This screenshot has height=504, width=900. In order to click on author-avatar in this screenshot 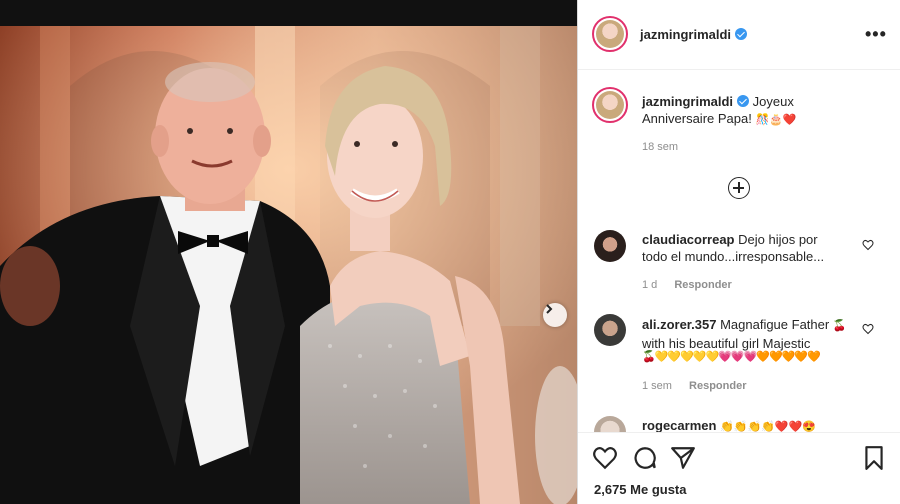, I will do `click(610, 34)`.